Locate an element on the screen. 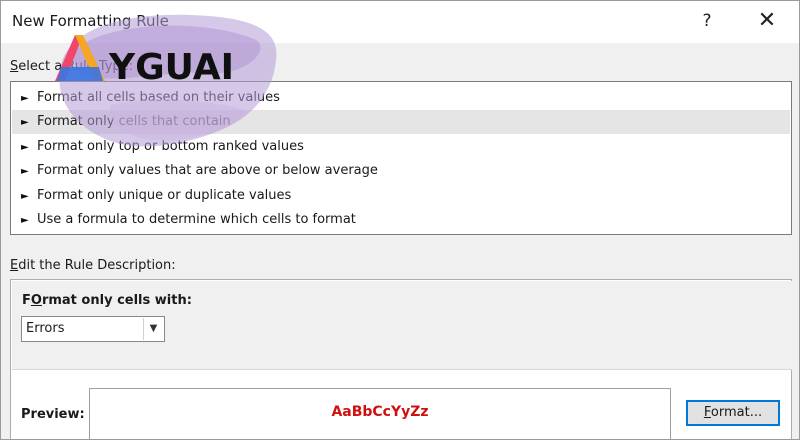 This screenshot has width=800, height=440. chevron-down-icon: ▼ is located at coordinates (153, 329).